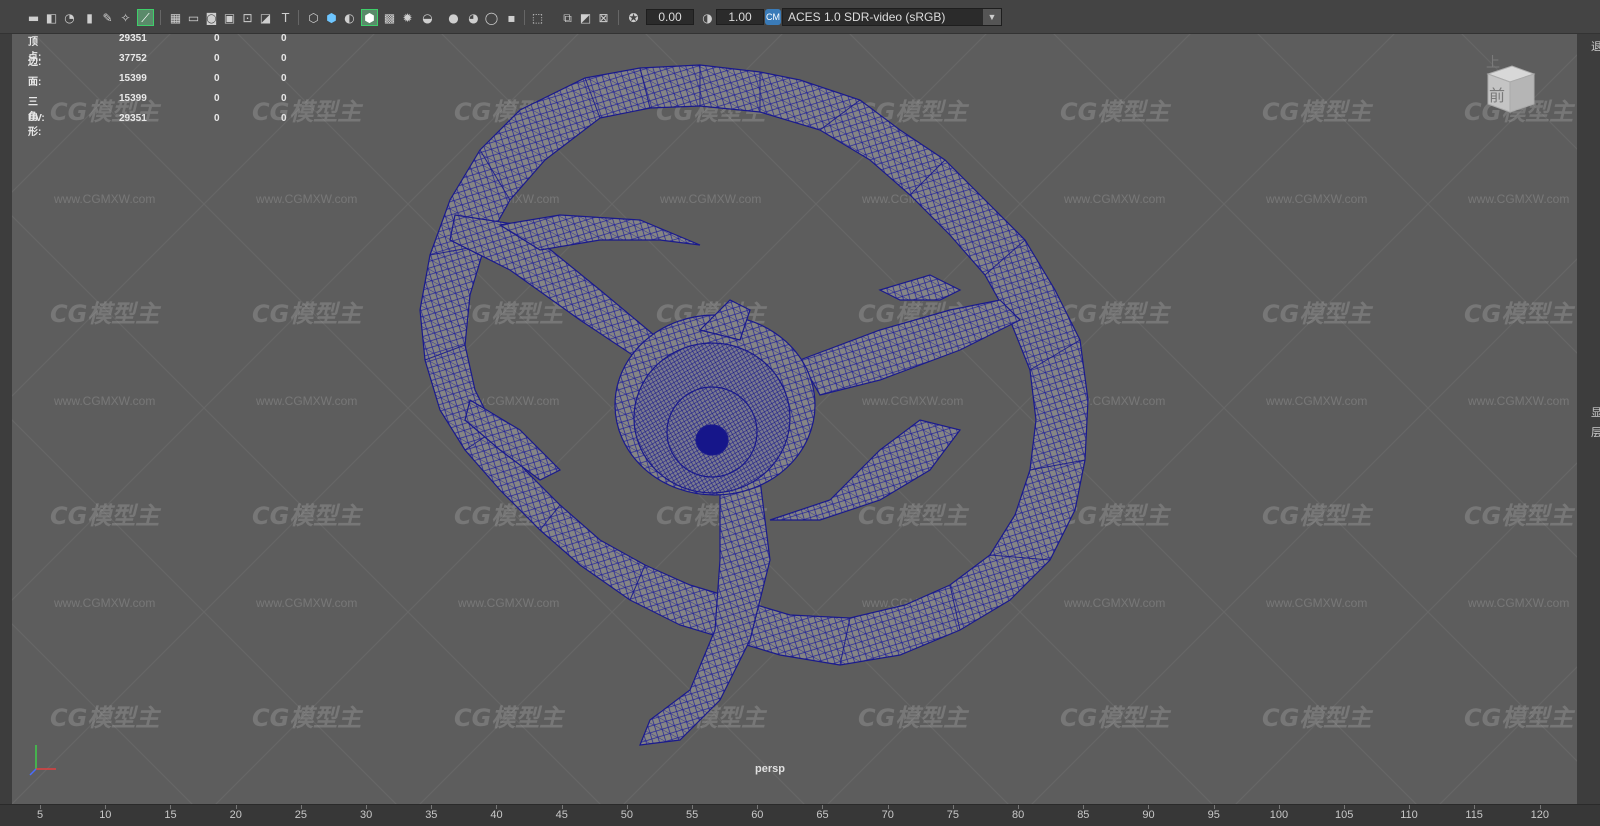 The image size is (1600, 826). What do you see at coordinates (40, 815) in the screenshot?
I see `time-slider-tick-label: 5` at bounding box center [40, 815].